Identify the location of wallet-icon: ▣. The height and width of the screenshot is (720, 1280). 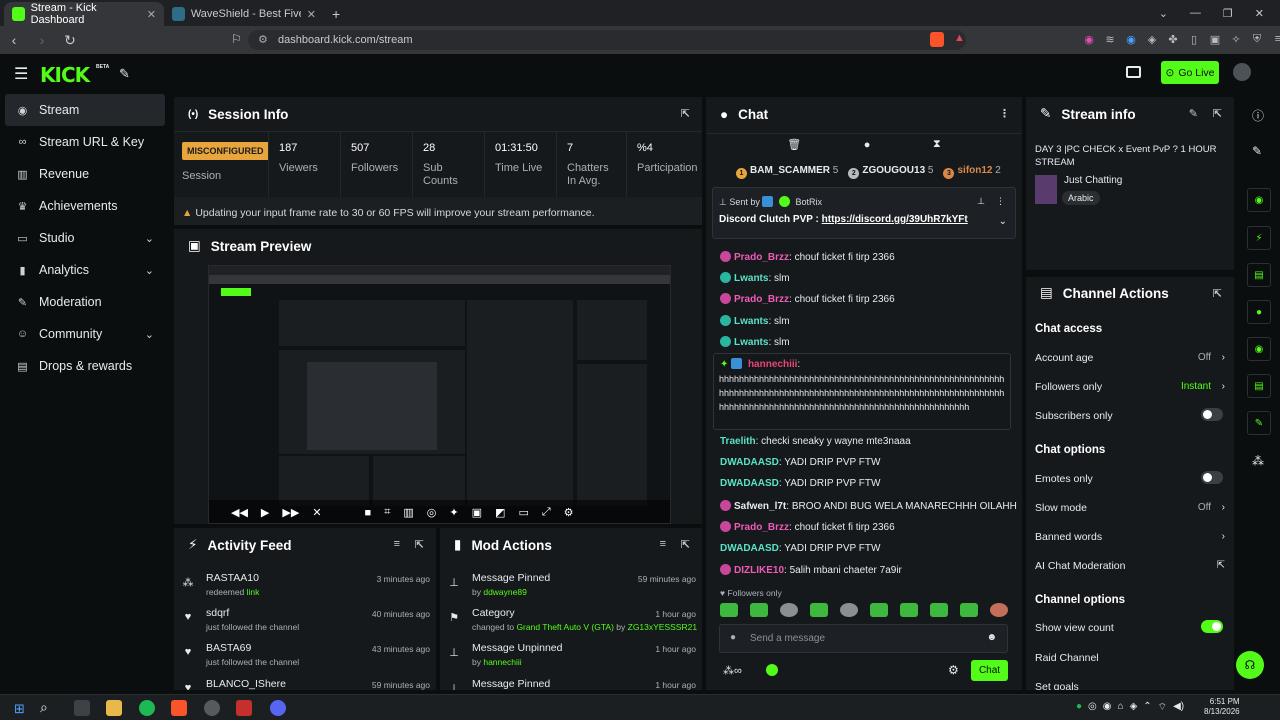
(1215, 39).